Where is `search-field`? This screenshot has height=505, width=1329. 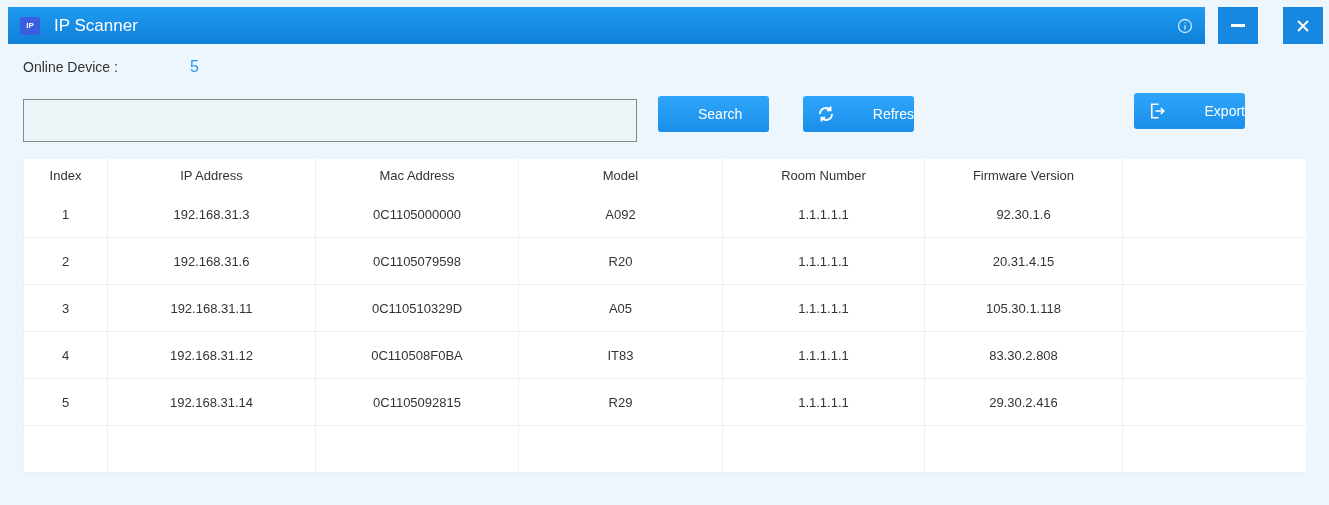
search-field is located at coordinates (330, 120).